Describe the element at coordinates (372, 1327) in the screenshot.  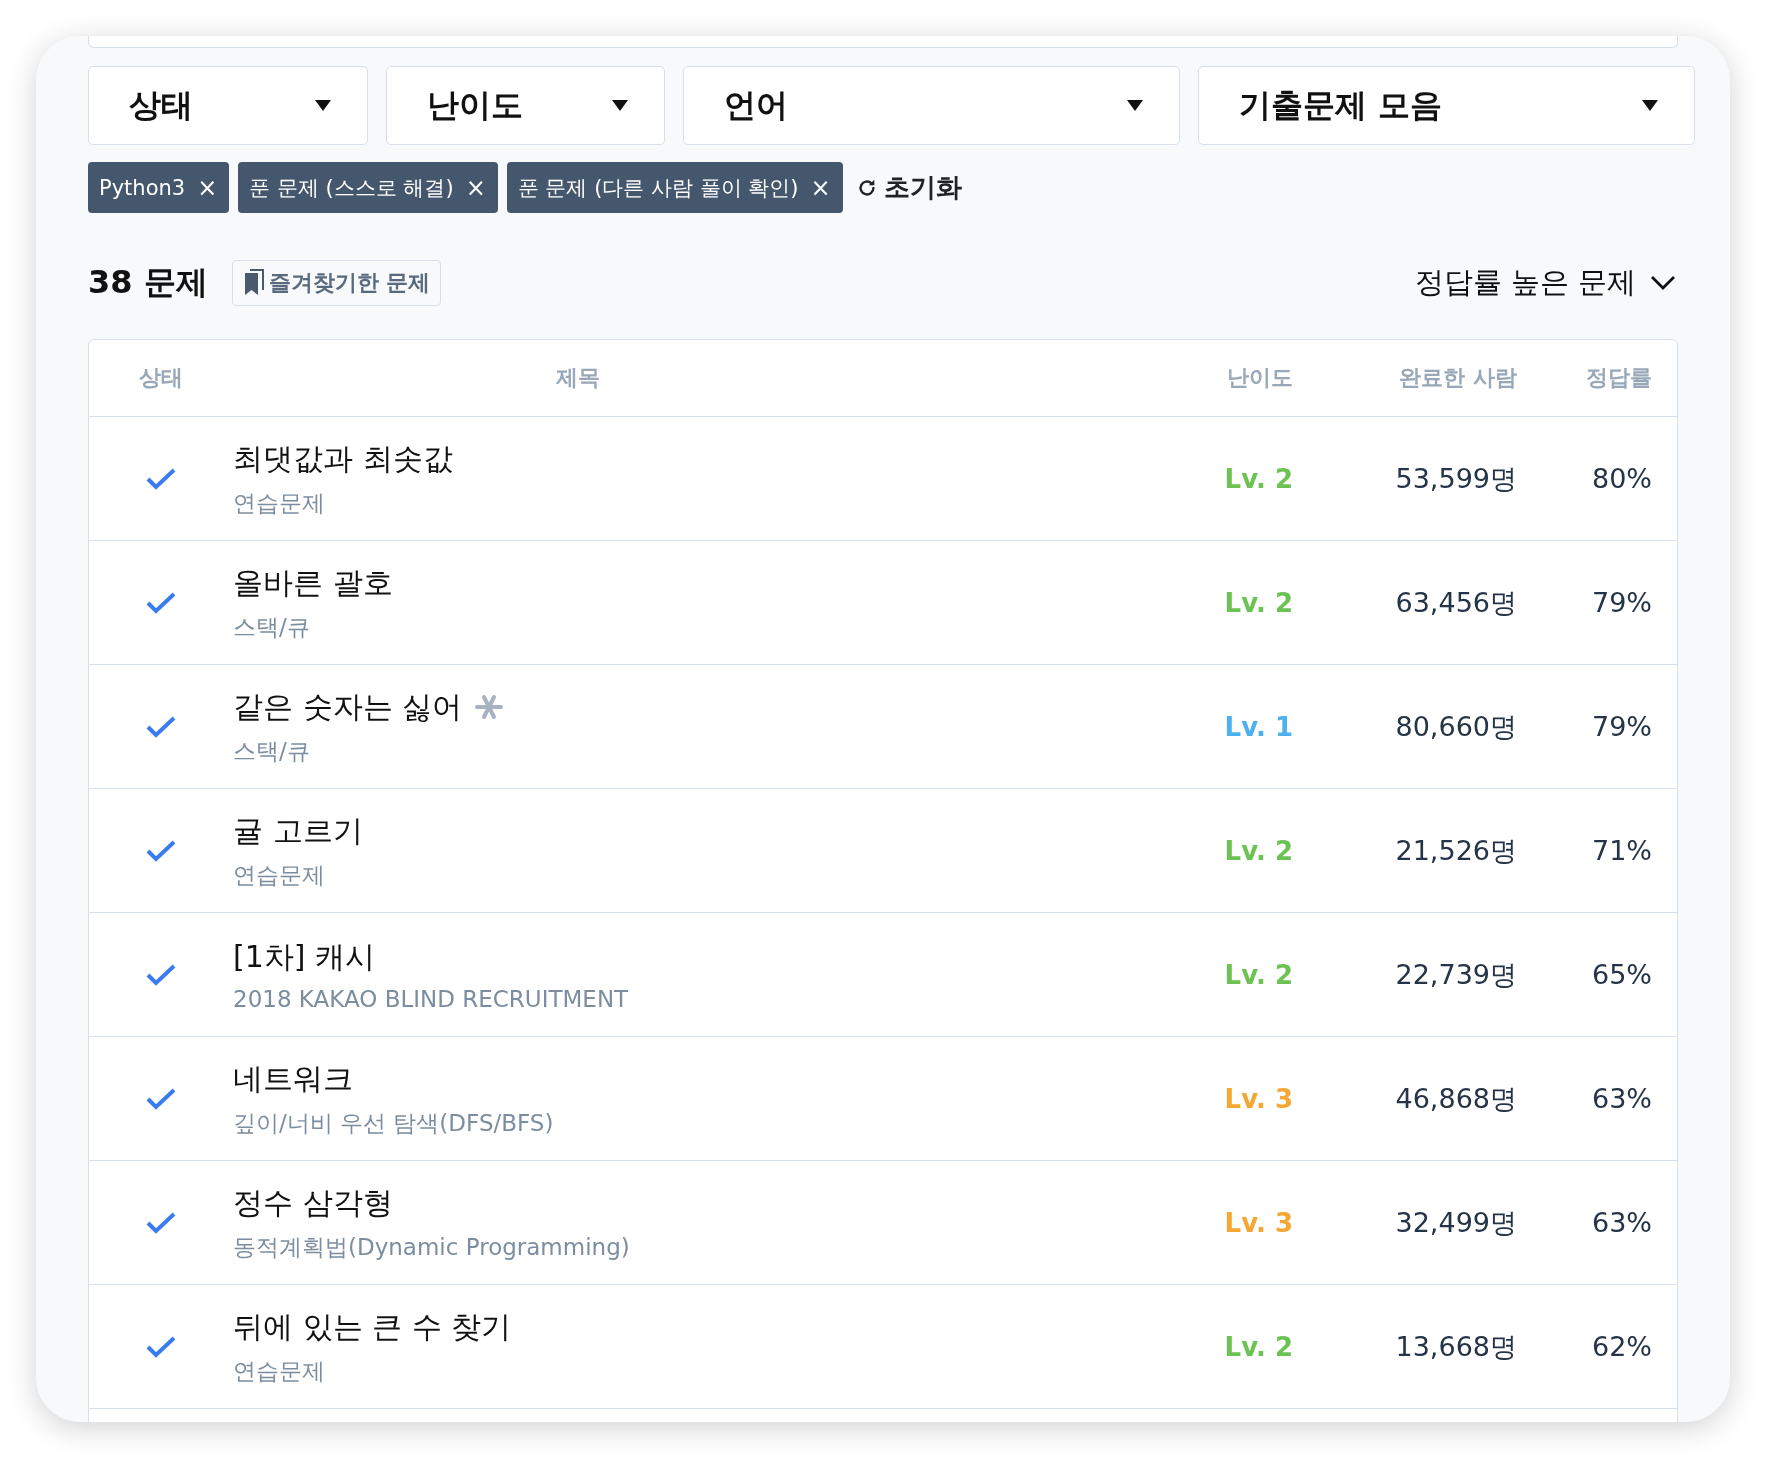
I see `problem-title: 뒤에 있는 큰 수 찾기` at that location.